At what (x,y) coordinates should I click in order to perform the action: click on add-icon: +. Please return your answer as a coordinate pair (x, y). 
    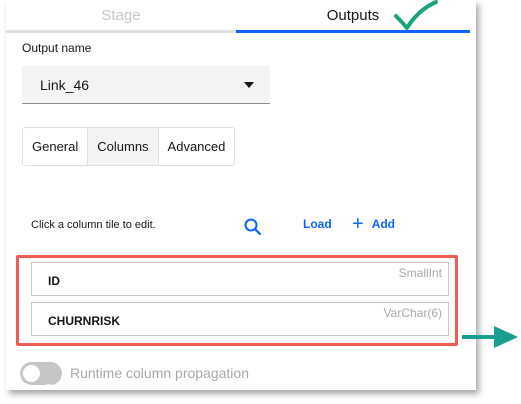
    Looking at the image, I should click on (358, 224).